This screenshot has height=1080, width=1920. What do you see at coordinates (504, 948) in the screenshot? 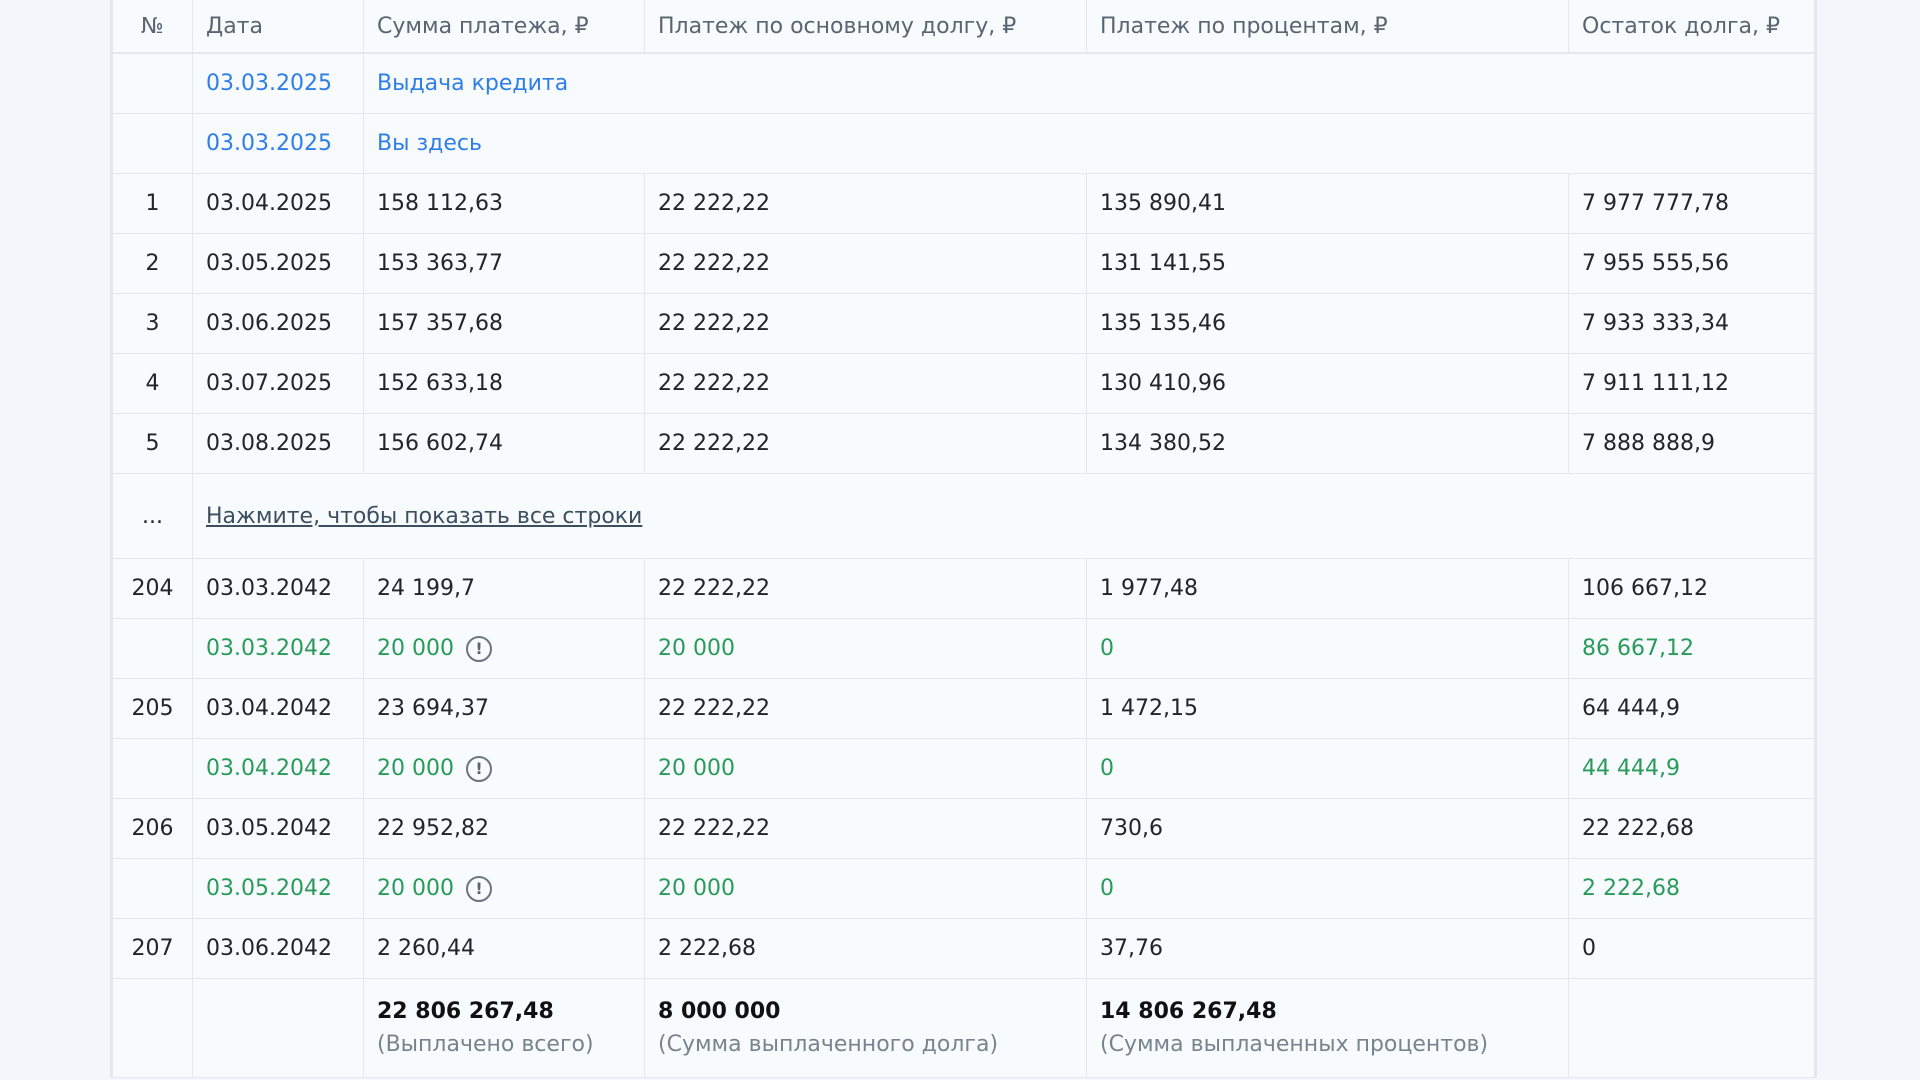
I see `row-payment-sum: 2 260,44` at bounding box center [504, 948].